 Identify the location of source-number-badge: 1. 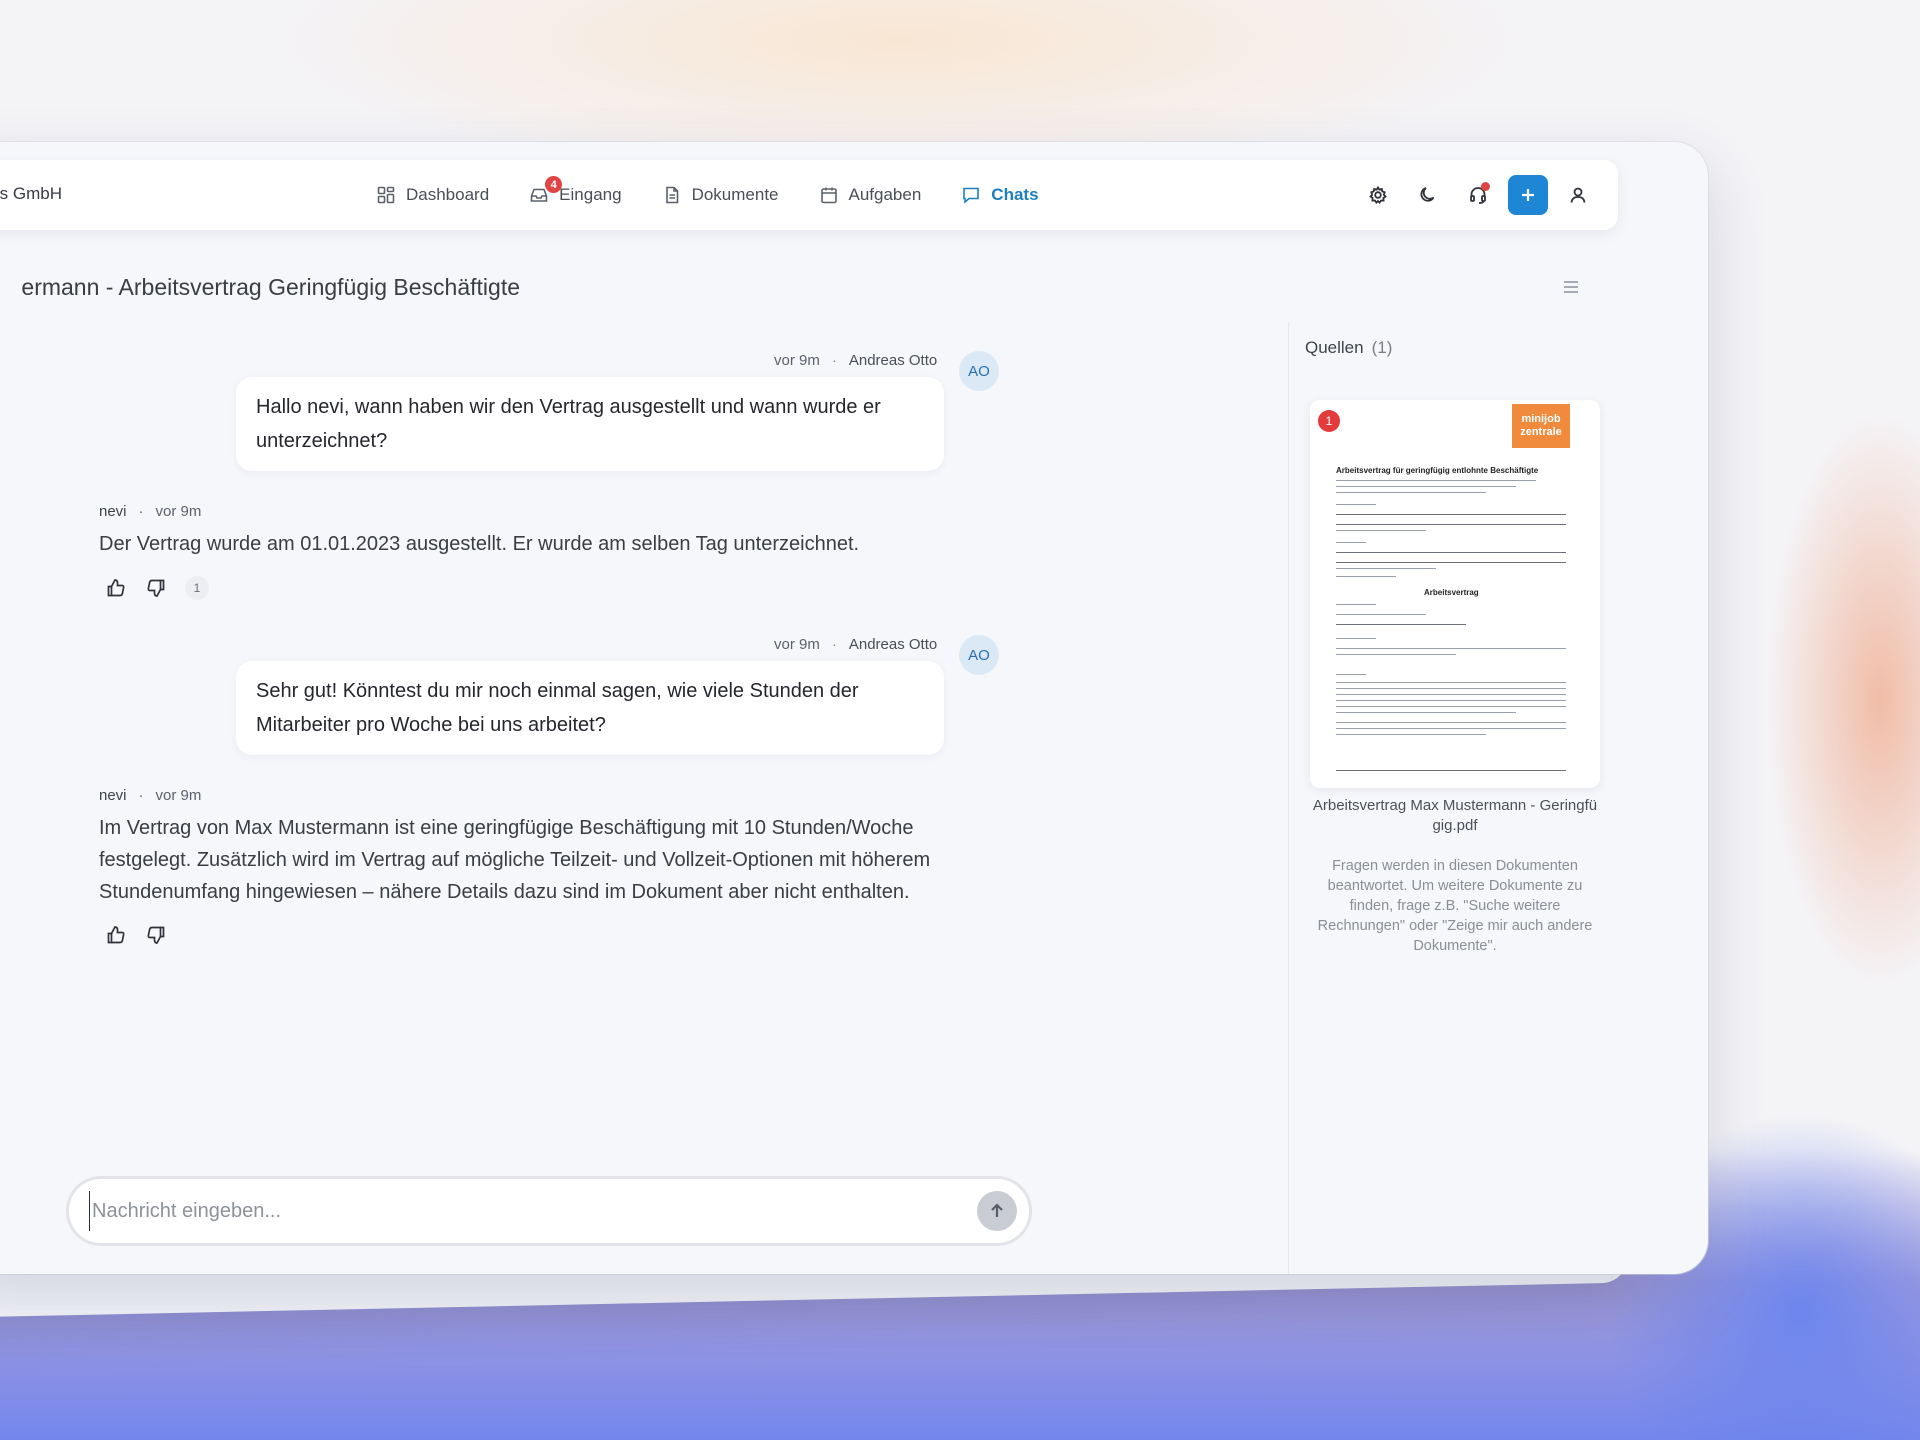
(1329, 421).